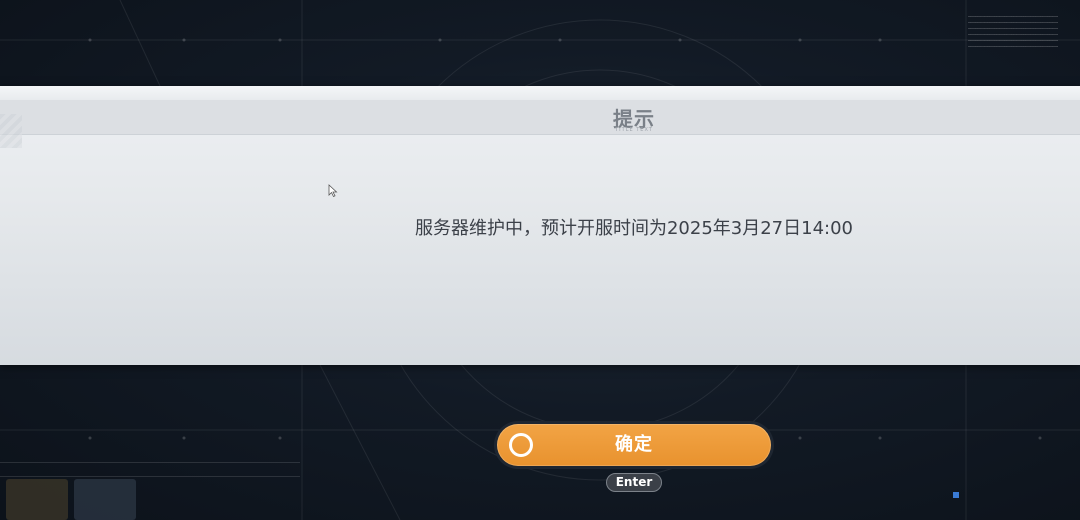 The width and height of the screenshot is (1080, 520). I want to click on enter-key-hint: Enter, so click(634, 482).